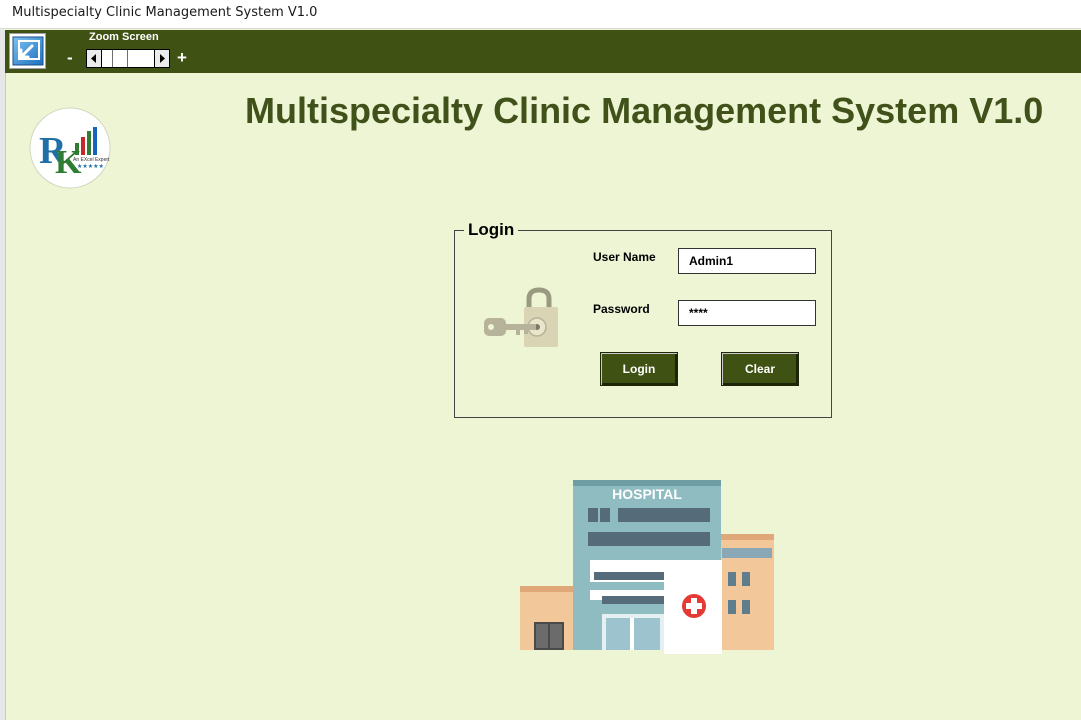  What do you see at coordinates (120, 58) in the screenshot?
I see `zoom-slider-thumb` at bounding box center [120, 58].